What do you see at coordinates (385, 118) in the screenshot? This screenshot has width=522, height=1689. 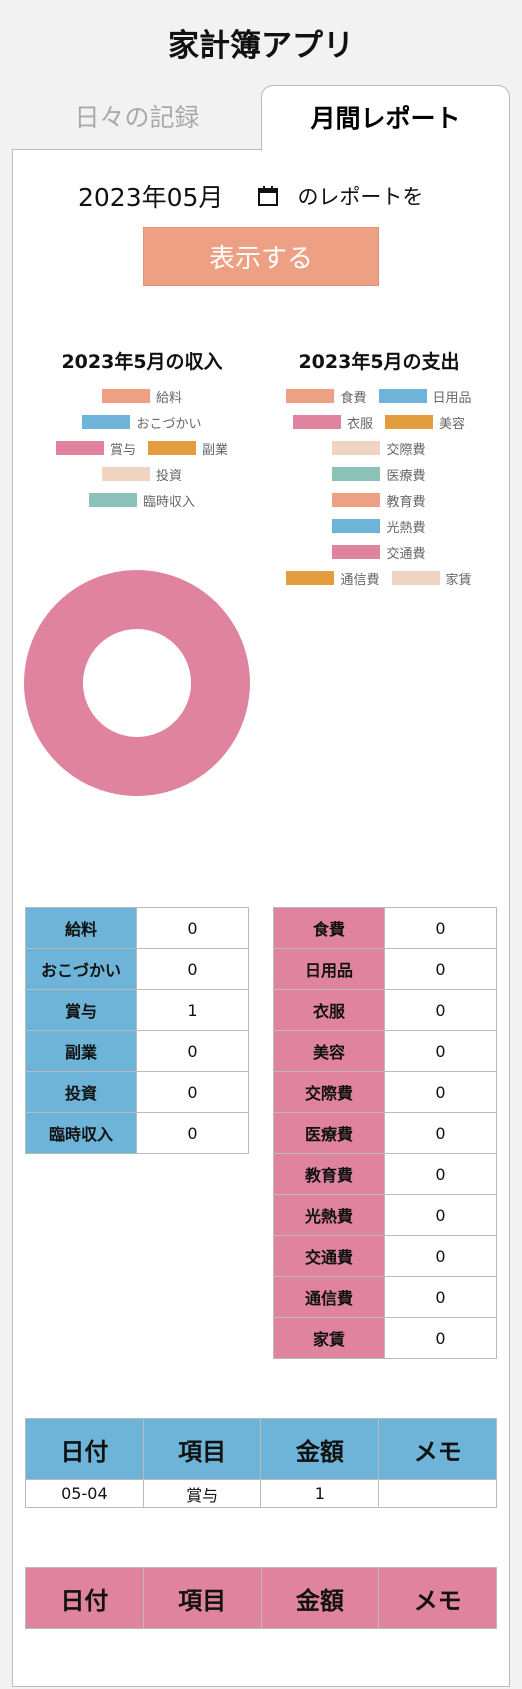 I see `tab-monthly-report: 月間レポート` at bounding box center [385, 118].